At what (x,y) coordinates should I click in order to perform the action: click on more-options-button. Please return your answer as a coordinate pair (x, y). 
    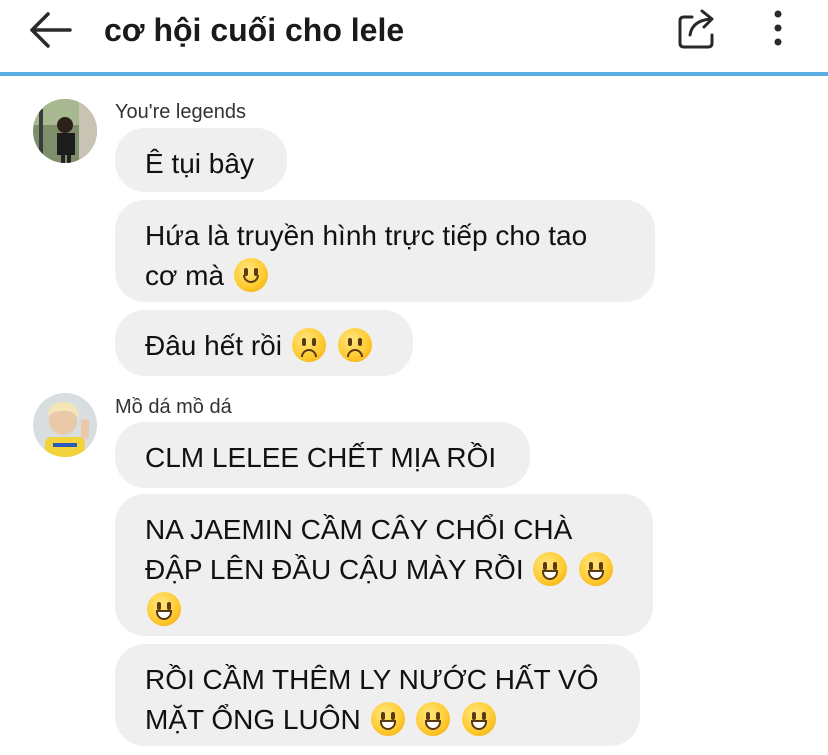
    Looking at the image, I should click on (778, 28).